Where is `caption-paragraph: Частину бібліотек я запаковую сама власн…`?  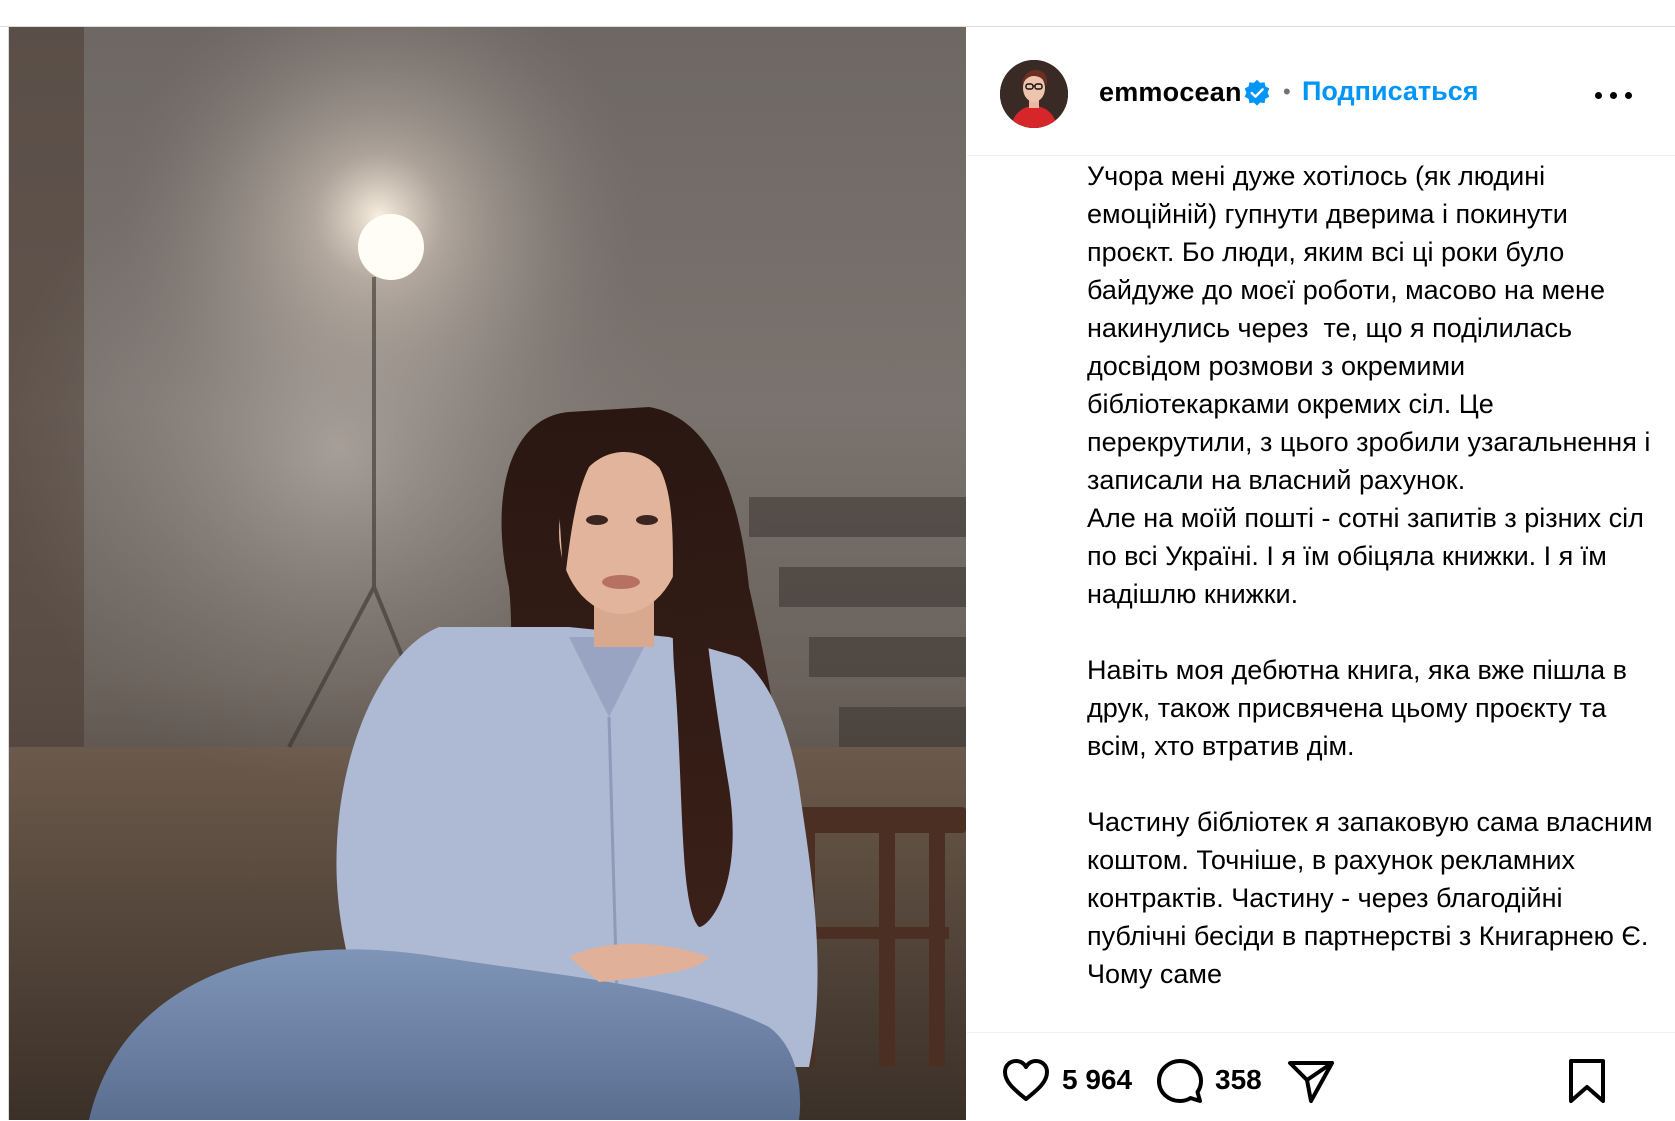 caption-paragraph: Частину бібліотек я запаковую сама власн… is located at coordinates (1370, 898).